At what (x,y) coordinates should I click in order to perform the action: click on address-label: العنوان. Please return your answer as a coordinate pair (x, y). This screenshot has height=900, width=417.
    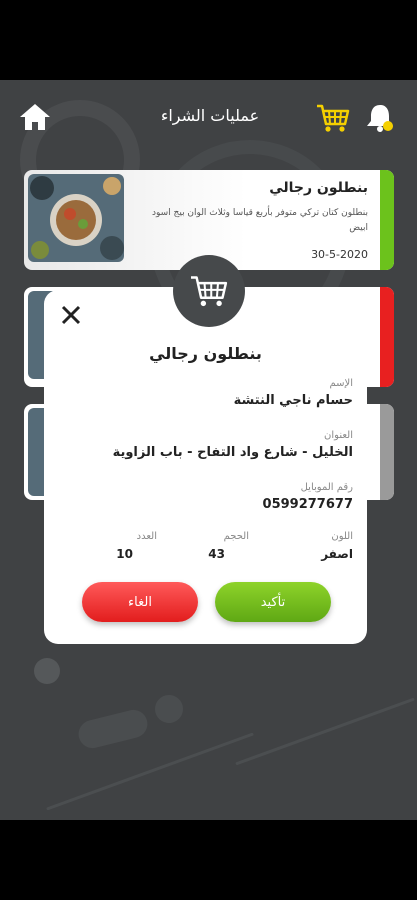
    Looking at the image, I should click on (338, 435).